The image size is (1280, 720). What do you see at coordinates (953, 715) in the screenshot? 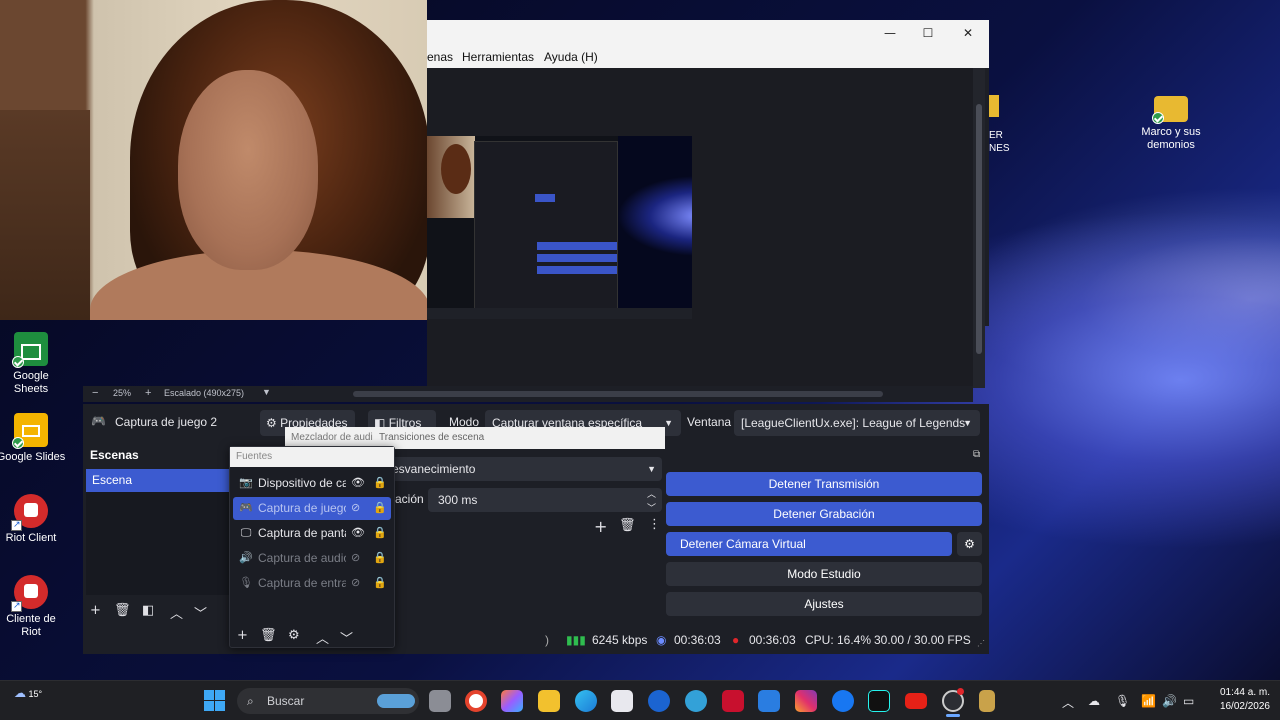
I see `active-app-indicator` at bounding box center [953, 715].